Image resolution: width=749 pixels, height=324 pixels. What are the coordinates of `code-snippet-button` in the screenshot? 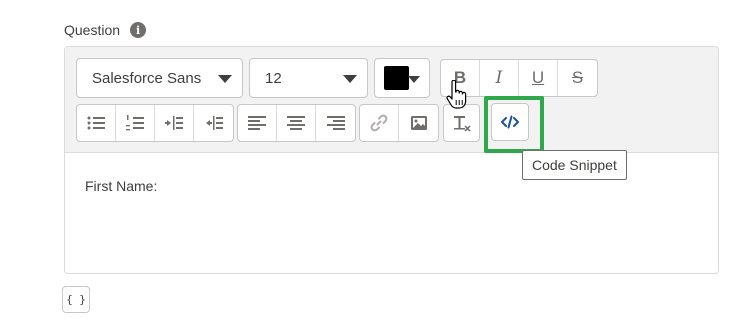 It's located at (510, 122).